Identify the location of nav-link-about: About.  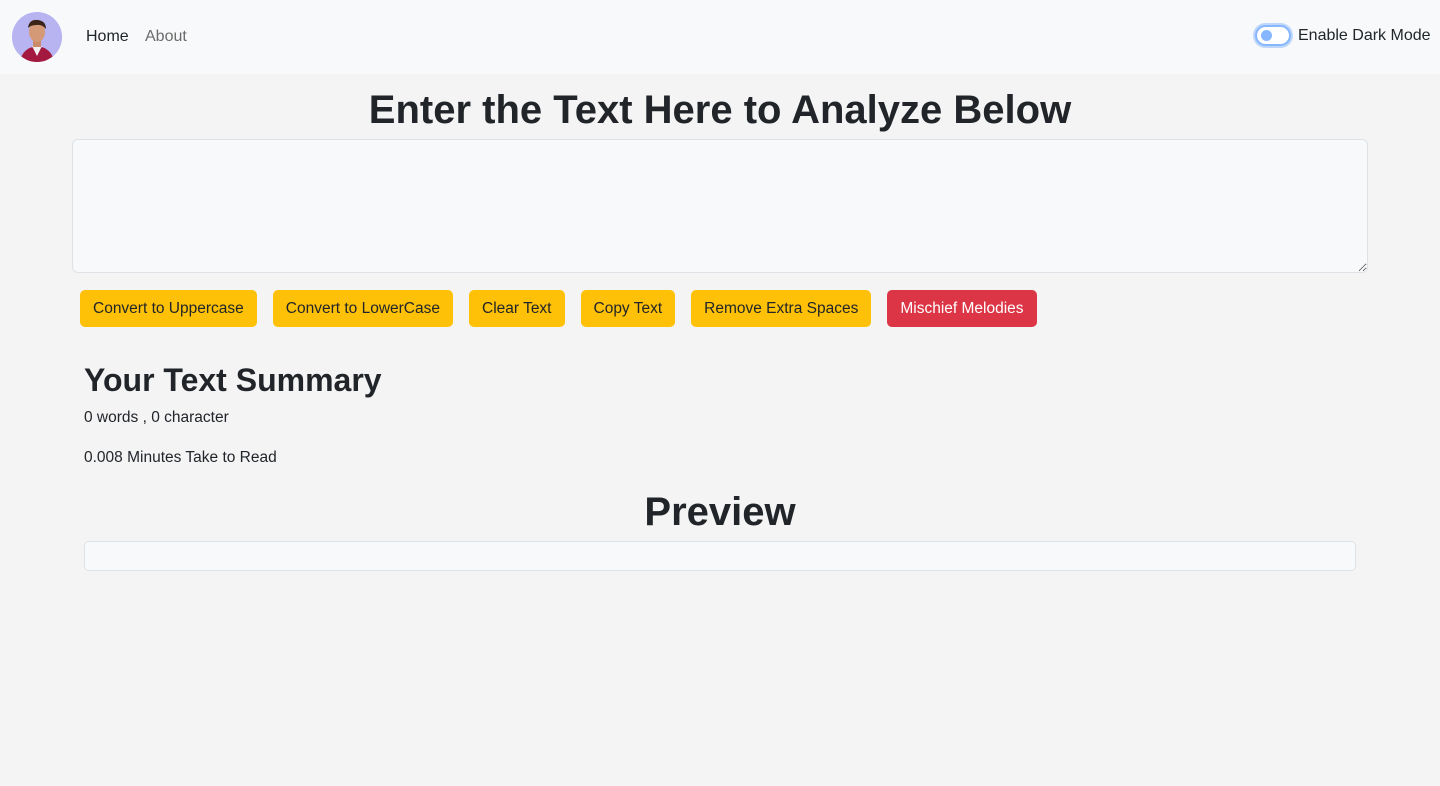
(166, 37).